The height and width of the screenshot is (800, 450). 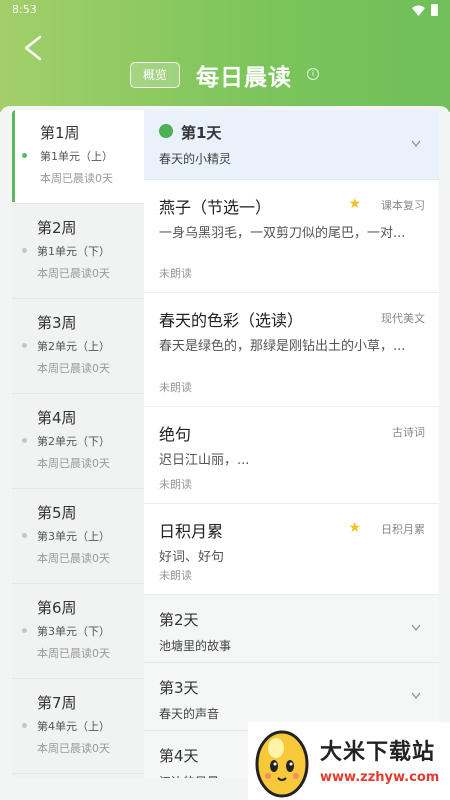 I want to click on sidebar-item-week: 第1周第1单元（上） 本周已晨读0天, so click(x=78, y=157).